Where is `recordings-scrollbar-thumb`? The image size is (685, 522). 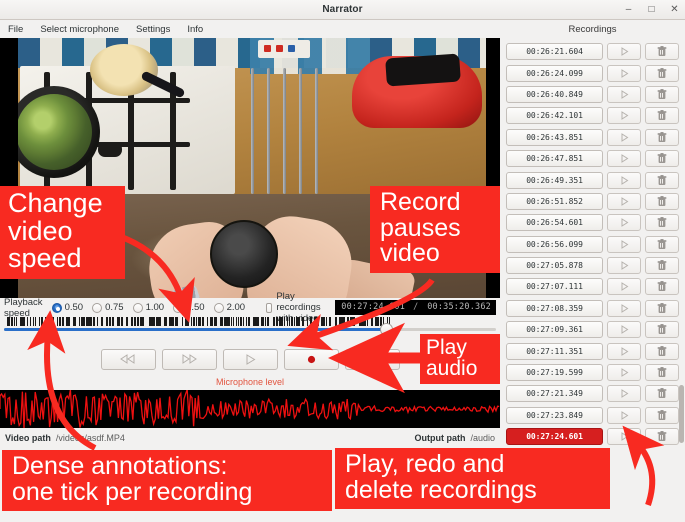
recordings-scrollbar-thumb is located at coordinates (681, 414).